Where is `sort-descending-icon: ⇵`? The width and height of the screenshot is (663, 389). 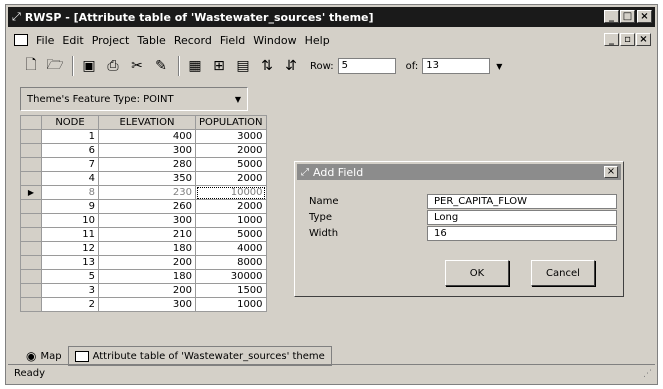 sort-descending-icon: ⇵ is located at coordinates (291, 66).